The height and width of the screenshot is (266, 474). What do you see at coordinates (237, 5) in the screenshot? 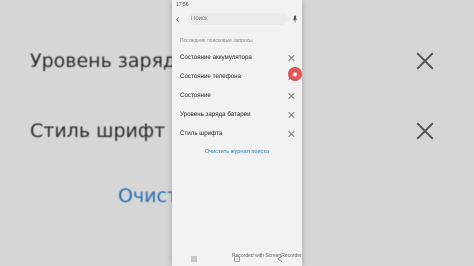
I see `status-bar: 17:56` at bounding box center [237, 5].